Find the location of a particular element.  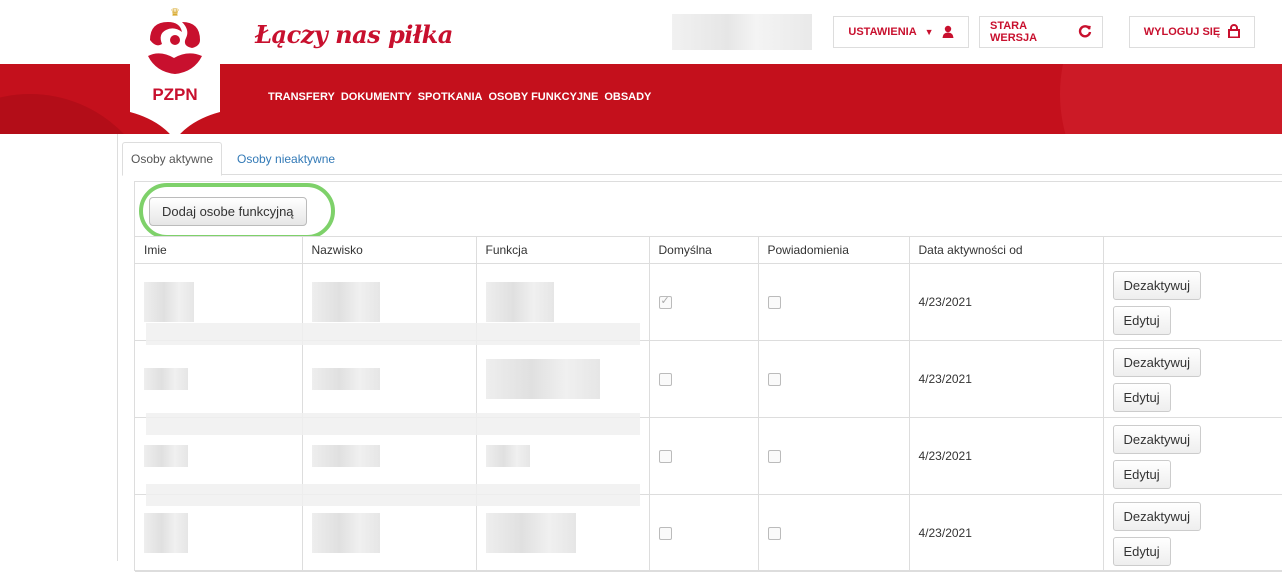

old-version-button: STARA WERSJA is located at coordinates (1041, 32).